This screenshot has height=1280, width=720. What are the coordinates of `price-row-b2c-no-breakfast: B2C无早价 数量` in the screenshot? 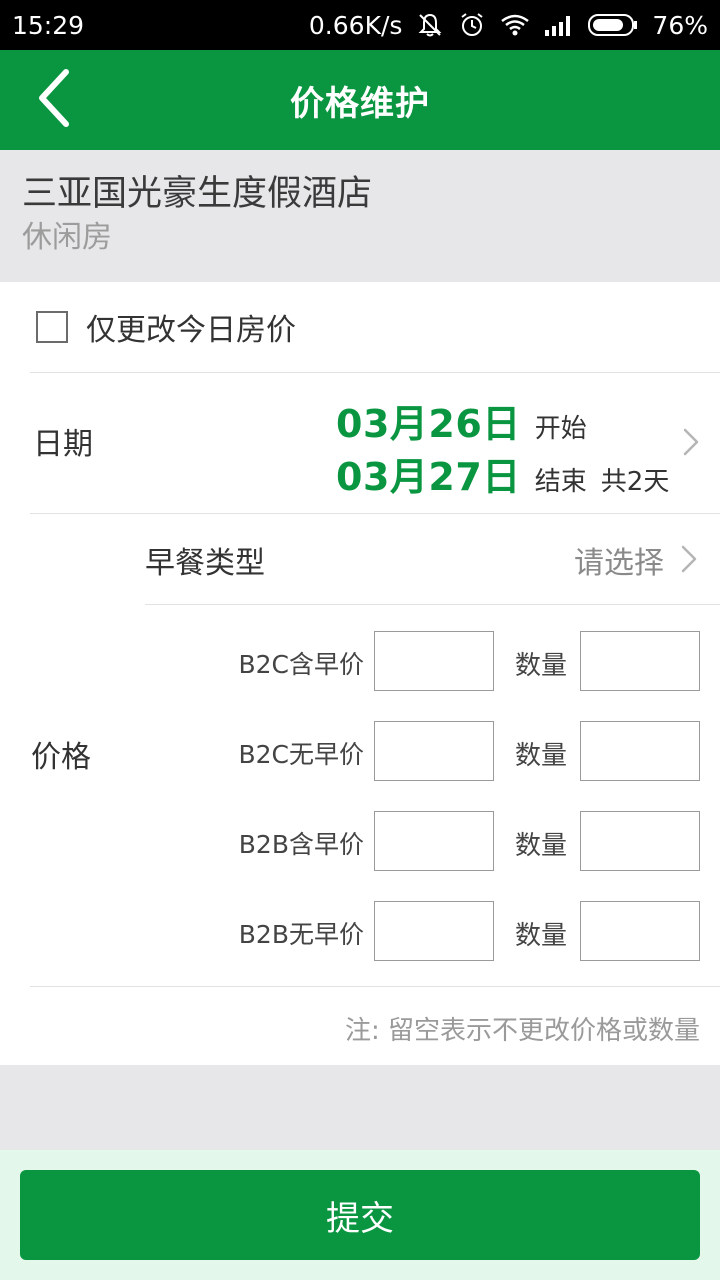 It's located at (360, 752).